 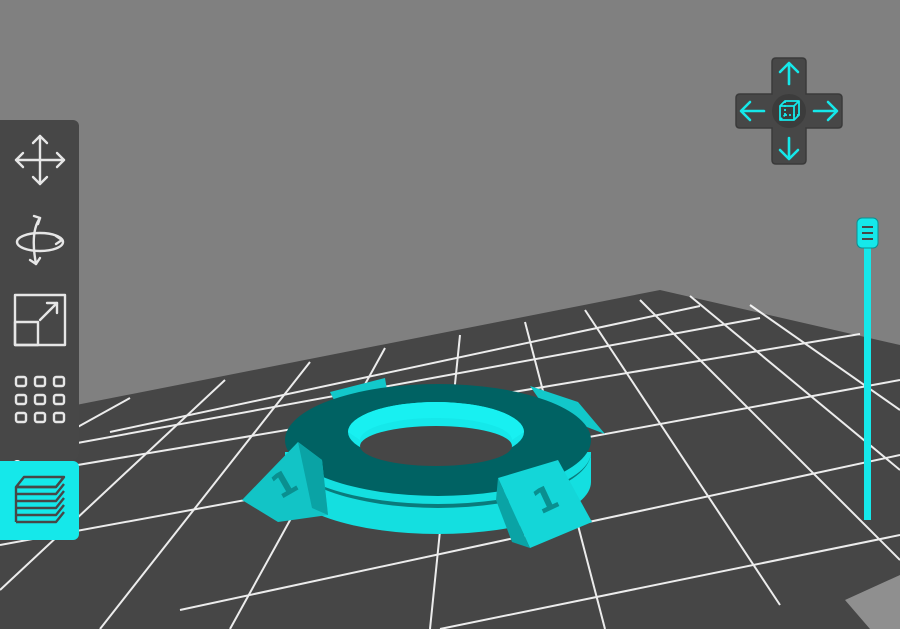 I want to click on arrange-tool-button, so click(x=39, y=400).